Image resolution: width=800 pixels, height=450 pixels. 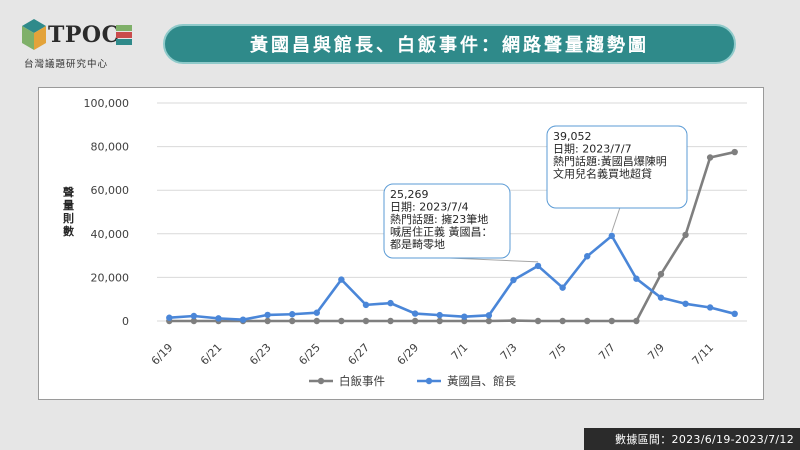 What do you see at coordinates (125, 321) in the screenshot?
I see `y-tick-label: 0` at bounding box center [125, 321].